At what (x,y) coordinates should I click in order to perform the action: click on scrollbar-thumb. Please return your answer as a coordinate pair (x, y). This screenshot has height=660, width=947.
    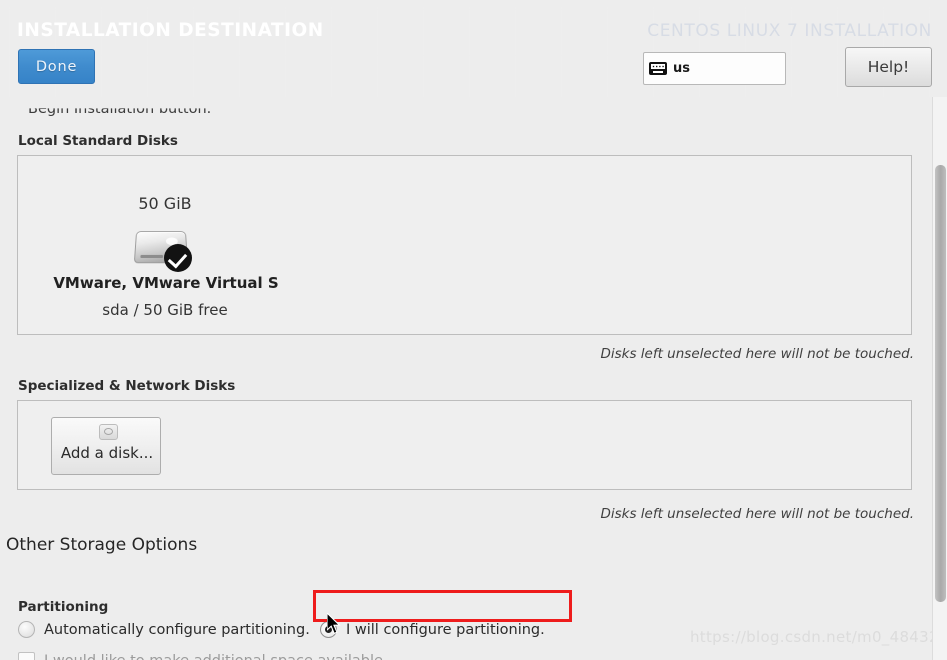
    Looking at the image, I should click on (940, 383).